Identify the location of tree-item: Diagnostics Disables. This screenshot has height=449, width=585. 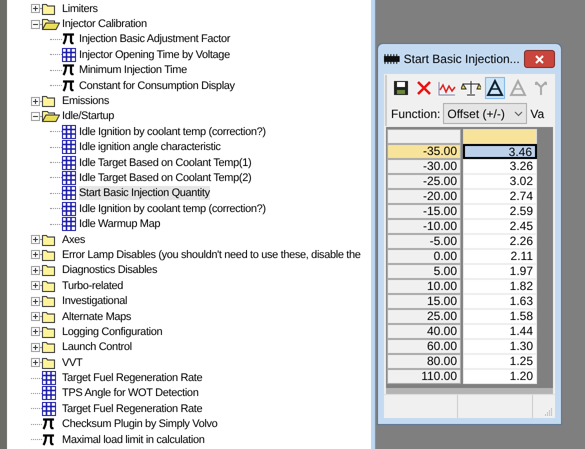
(110, 270).